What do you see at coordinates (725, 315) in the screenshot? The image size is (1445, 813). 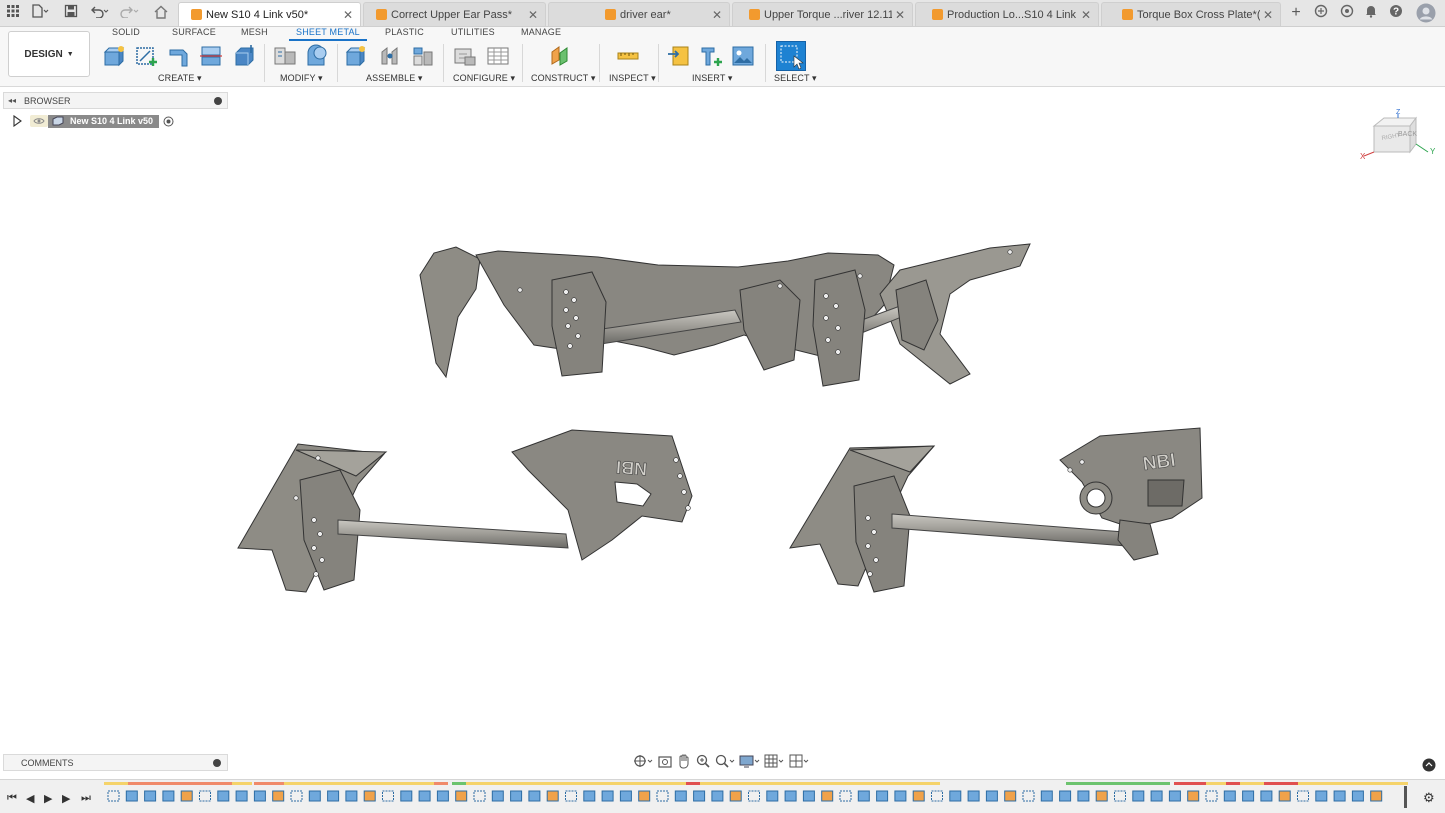 I see `upper-link-assembly` at bounding box center [725, 315].